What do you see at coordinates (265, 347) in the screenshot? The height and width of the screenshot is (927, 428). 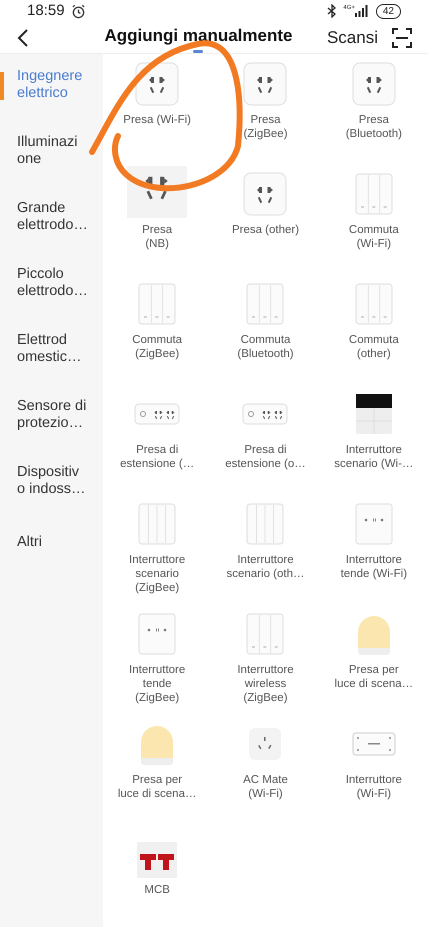 I see `device-label: Commuta (Bluetooth)` at bounding box center [265, 347].